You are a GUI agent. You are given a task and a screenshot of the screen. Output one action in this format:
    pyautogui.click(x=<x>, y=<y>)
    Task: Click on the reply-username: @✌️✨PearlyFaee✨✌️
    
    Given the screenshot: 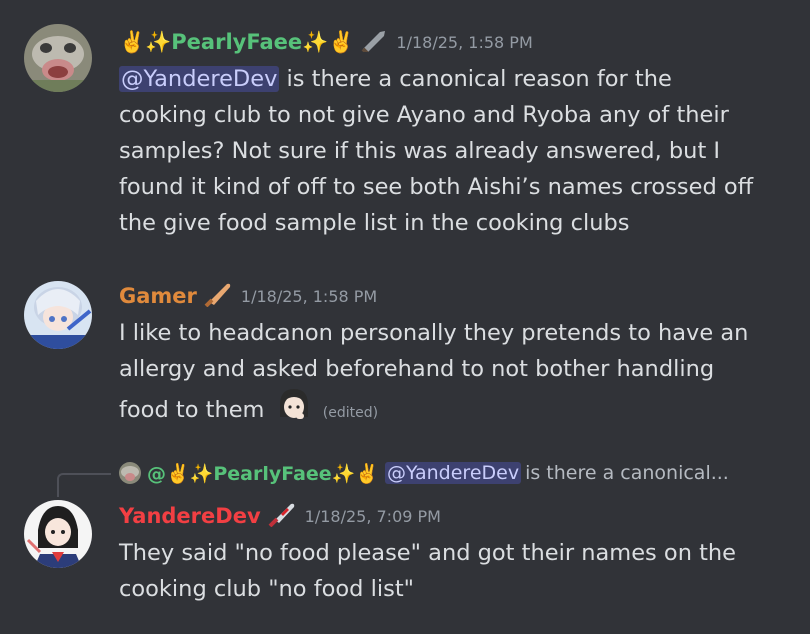 What is the action you would take?
    pyautogui.click(x=263, y=473)
    